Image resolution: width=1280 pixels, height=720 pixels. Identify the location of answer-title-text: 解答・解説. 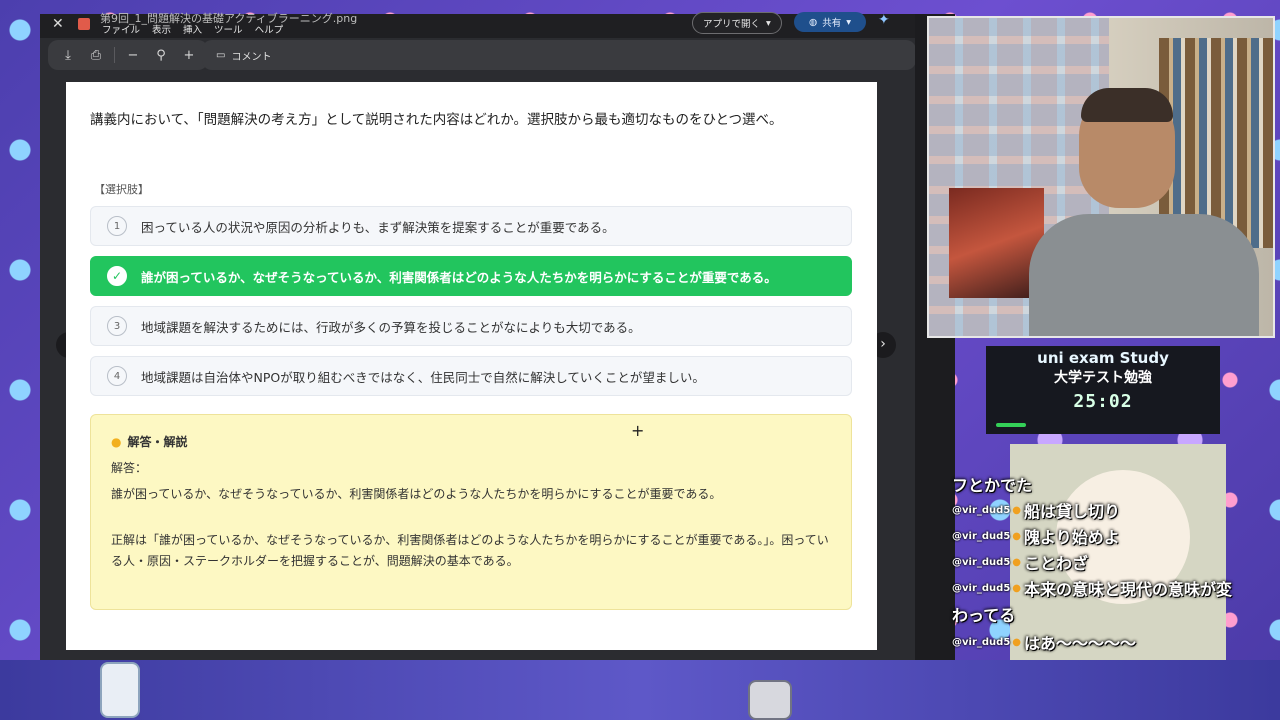
(157, 442).